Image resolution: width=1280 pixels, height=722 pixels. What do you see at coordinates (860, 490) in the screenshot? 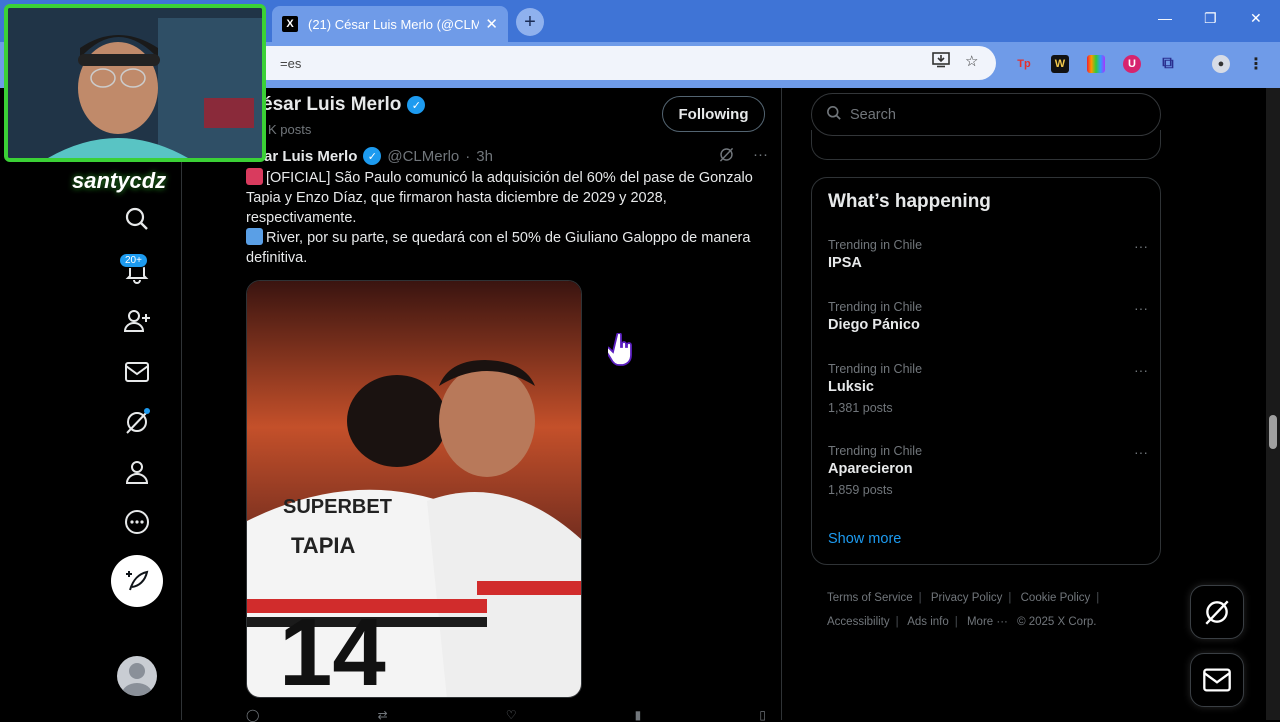
I see `trend-post-count: 1,859 posts` at bounding box center [860, 490].